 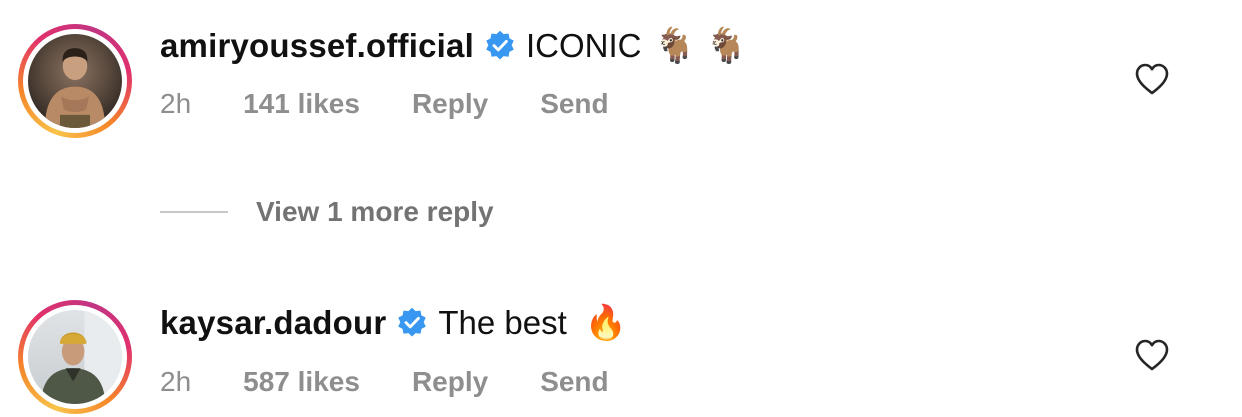 What do you see at coordinates (502, 322) in the screenshot?
I see `comment-text: The best` at bounding box center [502, 322].